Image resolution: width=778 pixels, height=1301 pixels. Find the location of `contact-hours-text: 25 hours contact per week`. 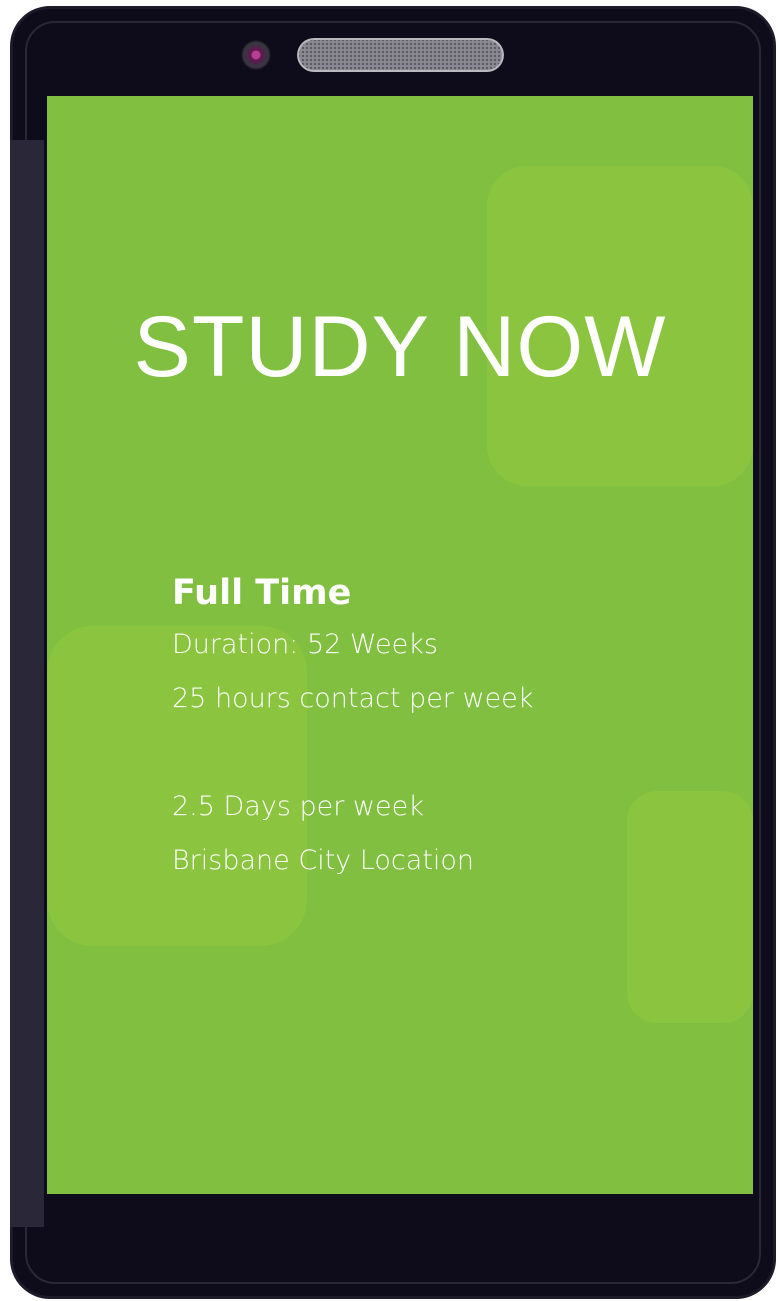

contact-hours-text: 25 hours contact per week is located at coordinates (353, 698).